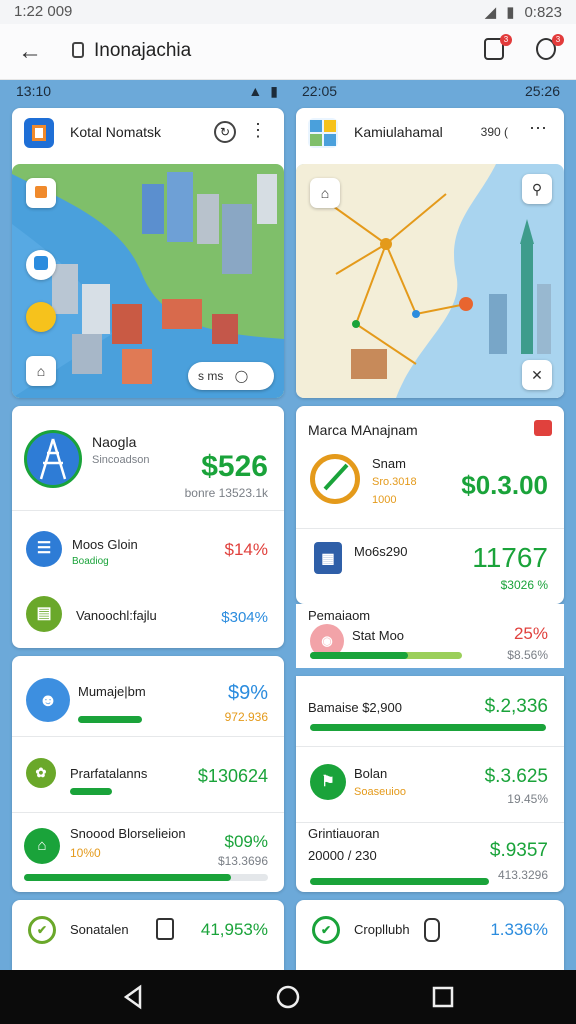 The width and height of the screenshot is (576, 1024). What do you see at coordinates (53, 459) in the screenshot?
I see `tower-icon` at bounding box center [53, 459].